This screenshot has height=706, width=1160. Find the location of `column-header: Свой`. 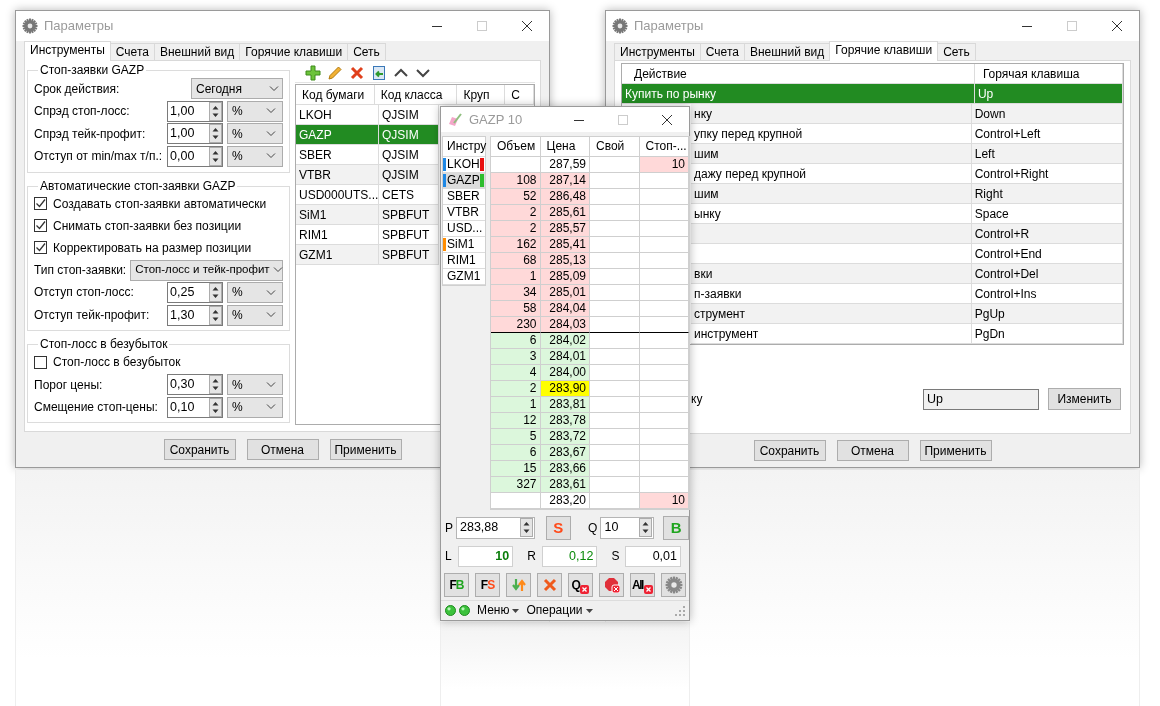

column-header: Свой is located at coordinates (615, 147).